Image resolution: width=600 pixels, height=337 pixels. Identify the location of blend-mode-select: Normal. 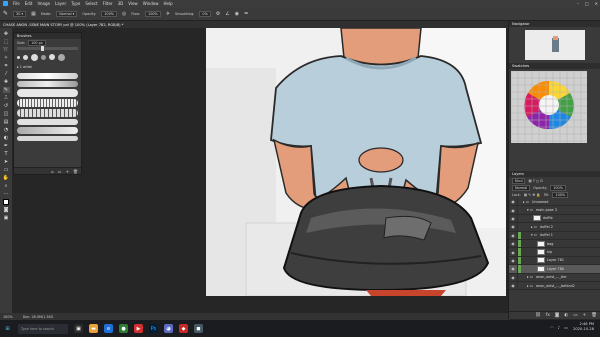
(521, 187).